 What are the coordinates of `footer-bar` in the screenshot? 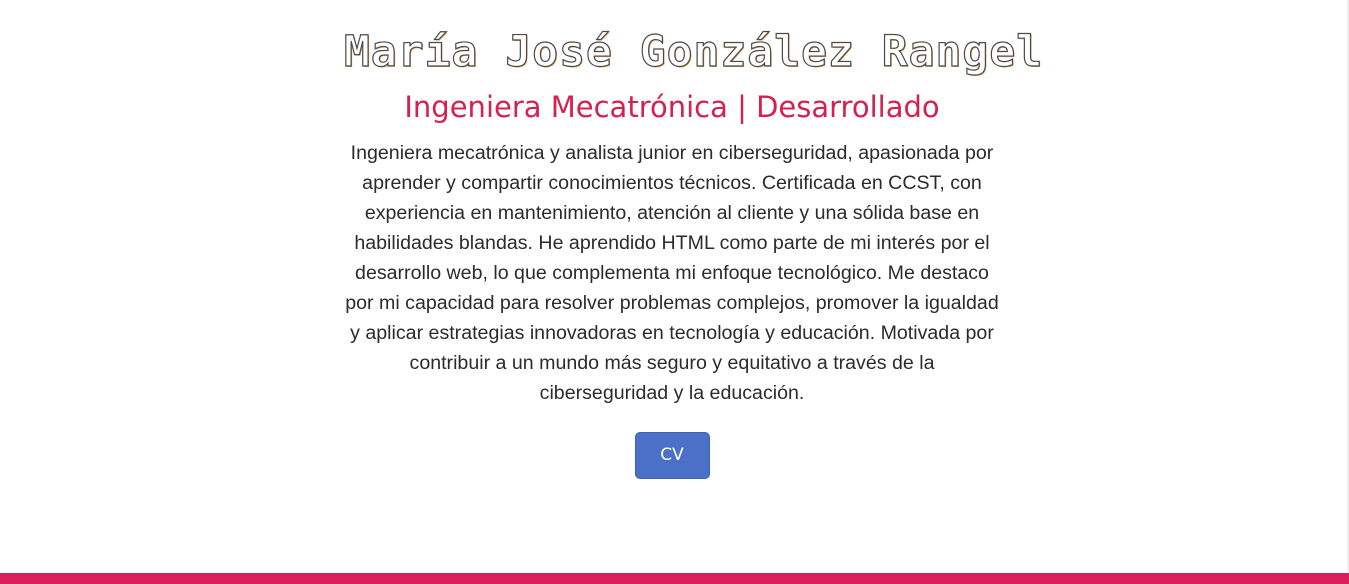 It's located at (674, 578).